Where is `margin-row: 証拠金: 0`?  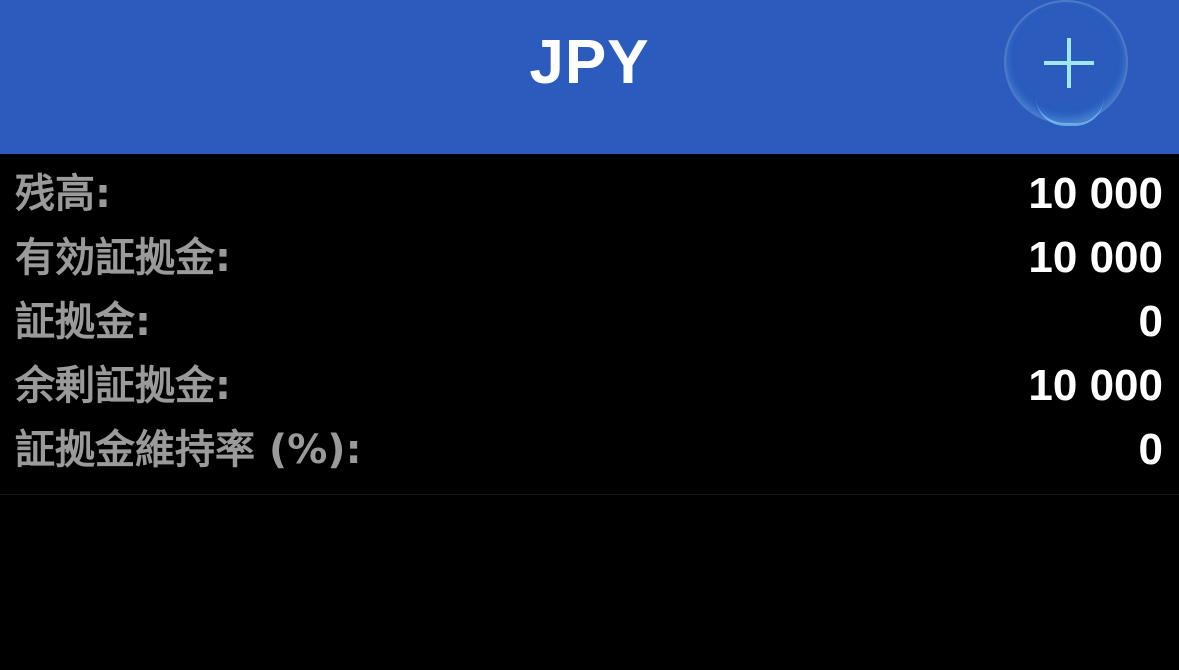 margin-row: 証拠金: 0 is located at coordinates (589, 322).